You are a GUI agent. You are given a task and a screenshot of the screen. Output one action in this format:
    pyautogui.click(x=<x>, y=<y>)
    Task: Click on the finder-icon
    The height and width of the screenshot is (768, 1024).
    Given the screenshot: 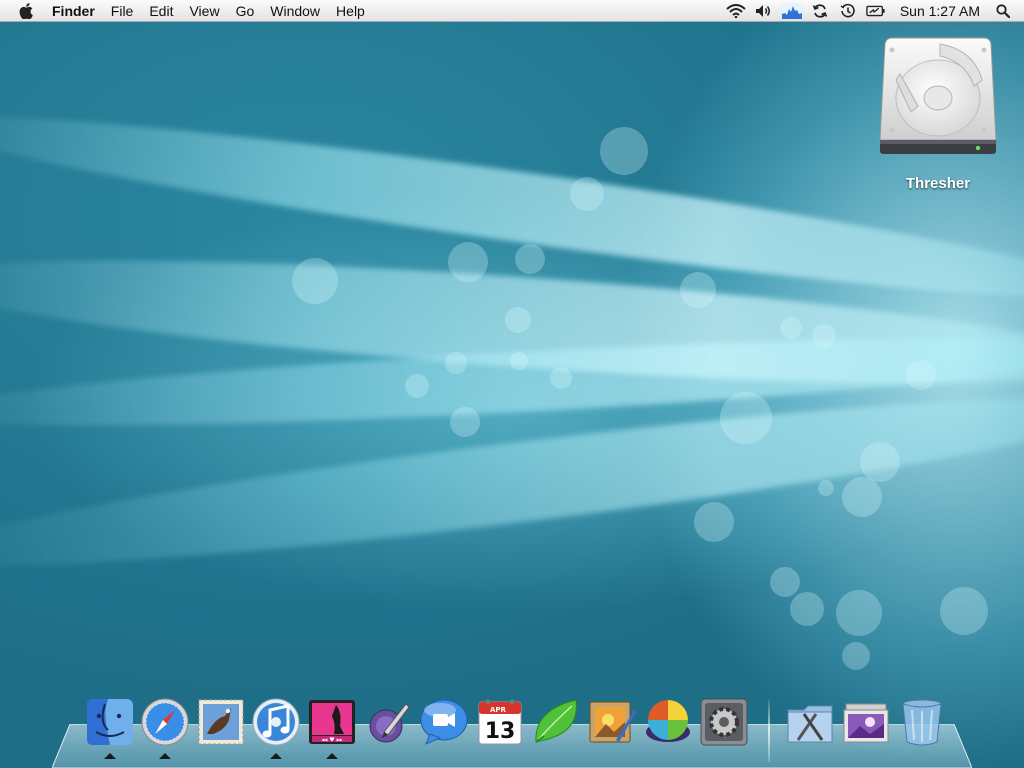 What is the action you would take?
    pyautogui.click(x=110, y=722)
    